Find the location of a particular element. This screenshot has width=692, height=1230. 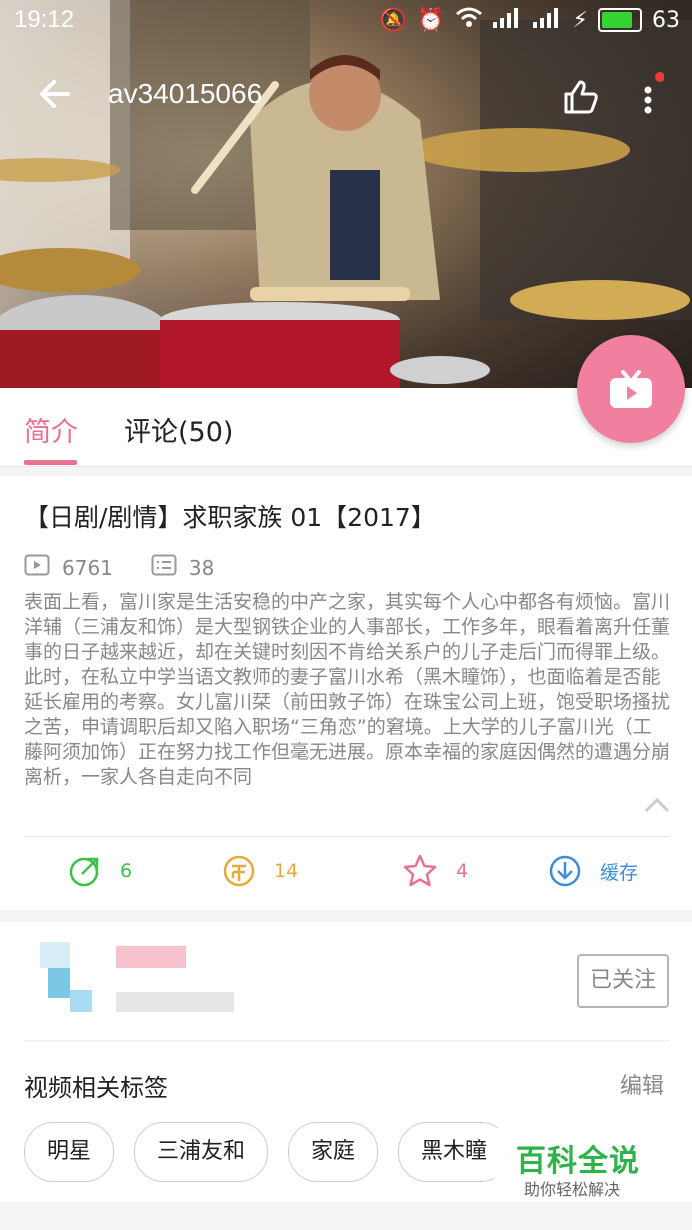

share-button: 6 is located at coordinates (100, 871).